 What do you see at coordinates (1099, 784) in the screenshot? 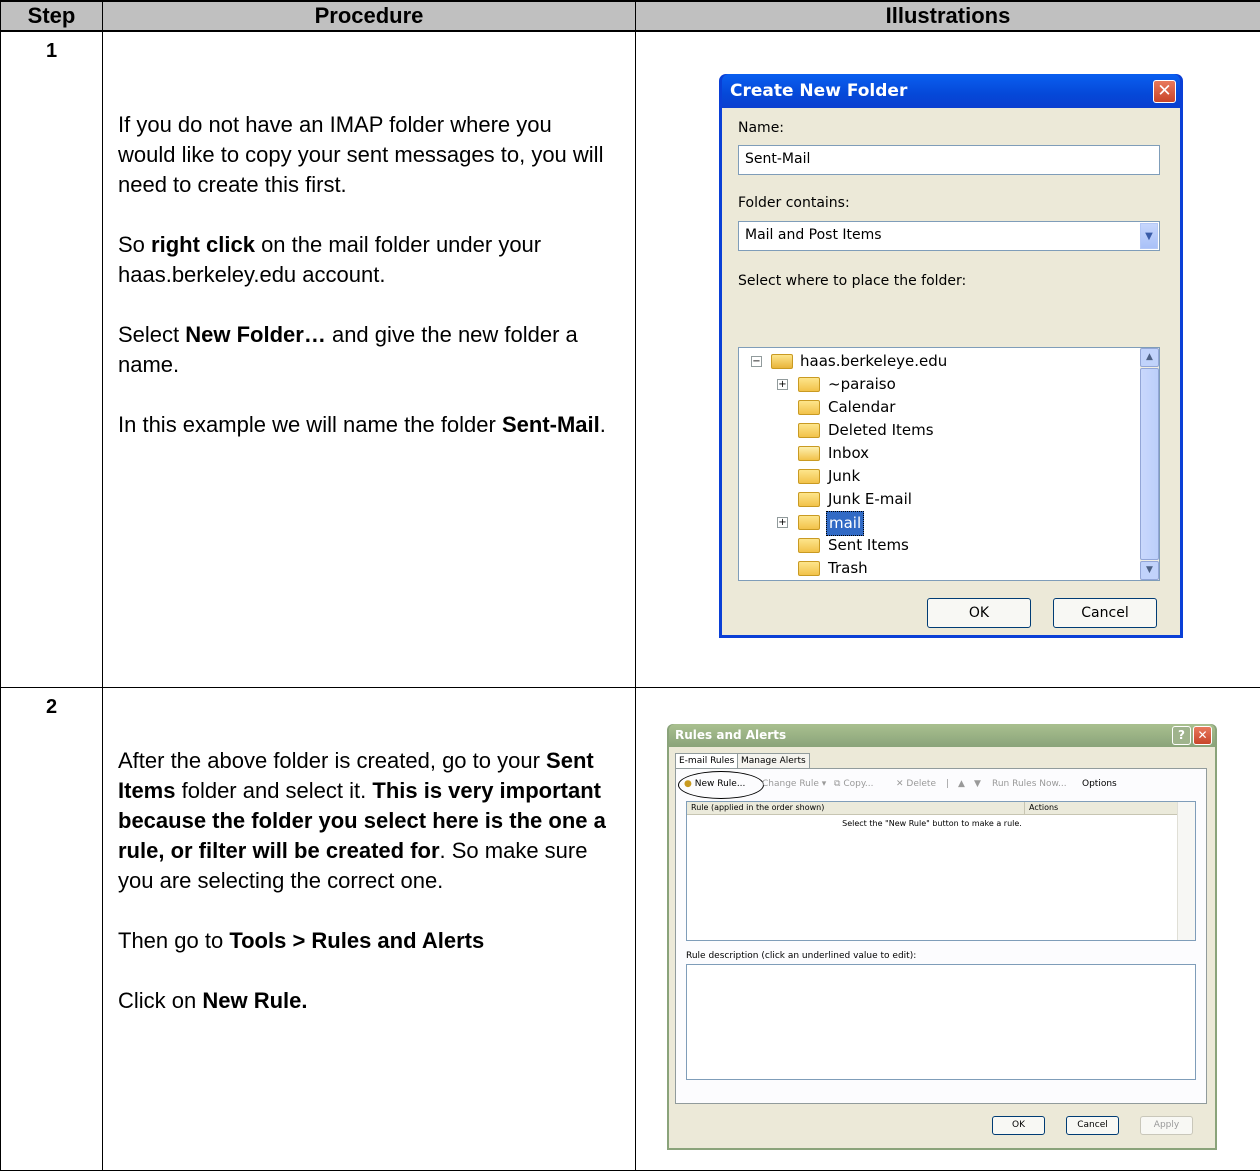
I see `options-button: Options` at bounding box center [1099, 784].